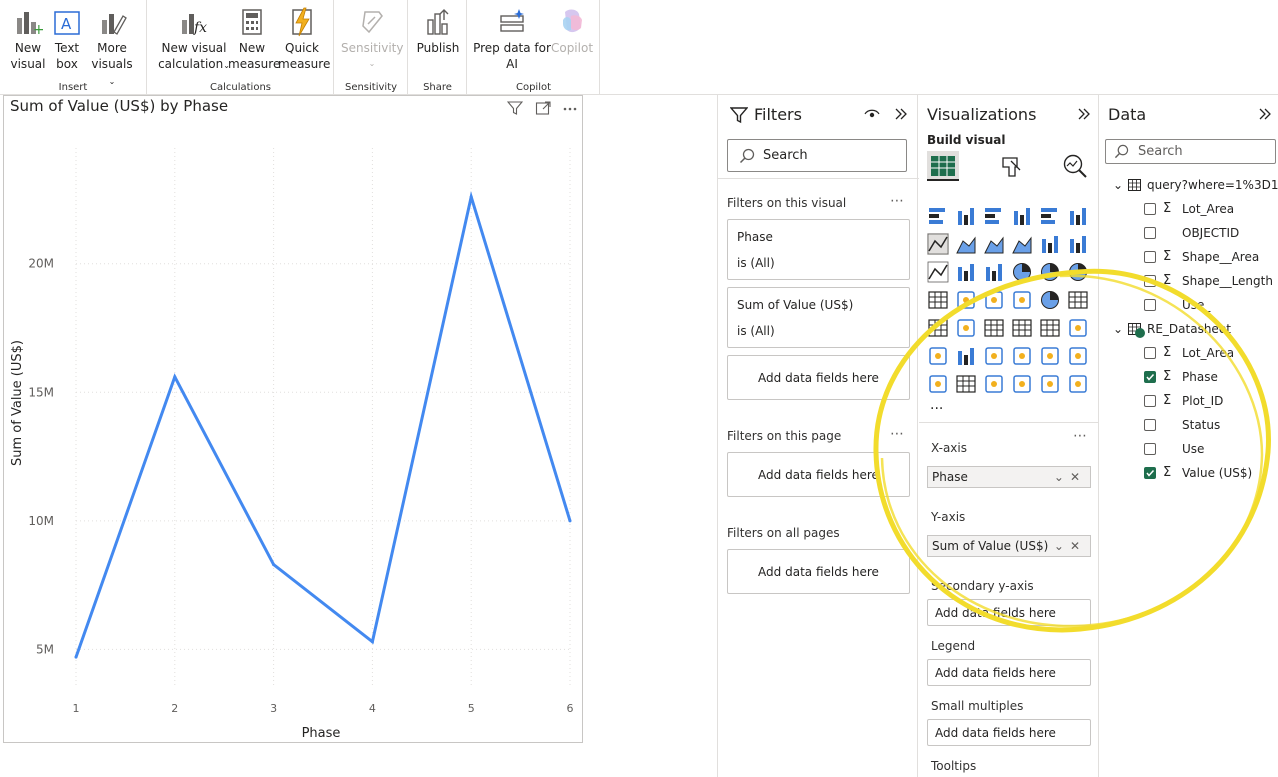 Image resolution: width=1278 pixels, height=777 pixels. I want to click on kpi-icon, so click(966, 328).